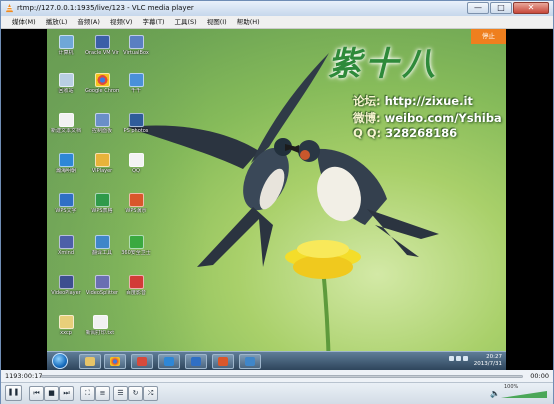 This screenshot has width=554, height=404. What do you see at coordinates (443, 118) in the screenshot?
I see `weibo-url: weibo.com/Yshiba` at bounding box center [443, 118].